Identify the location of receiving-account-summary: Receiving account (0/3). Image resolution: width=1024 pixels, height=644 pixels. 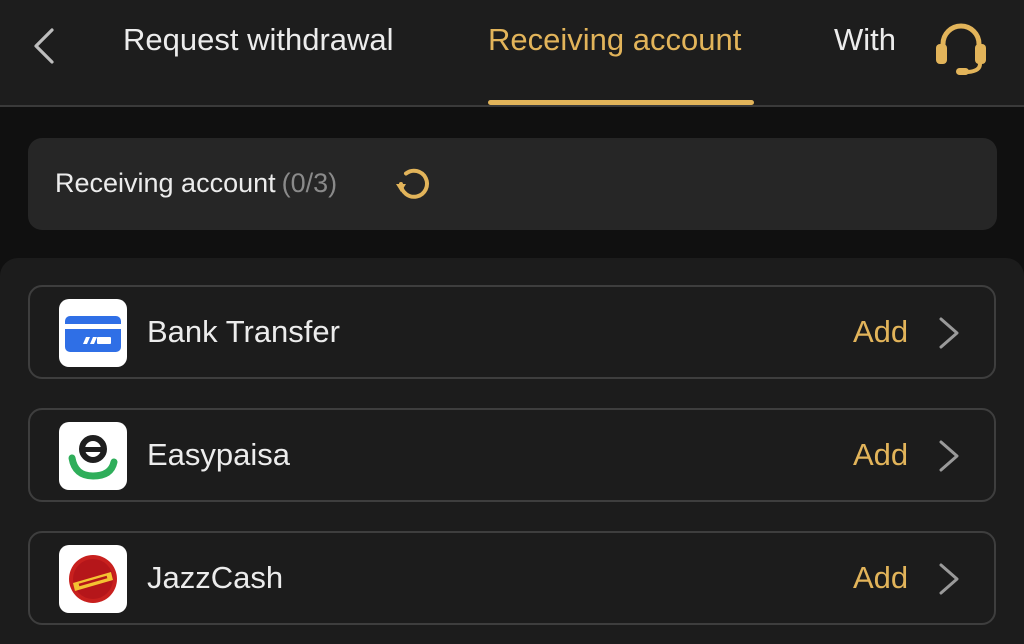
(512, 184).